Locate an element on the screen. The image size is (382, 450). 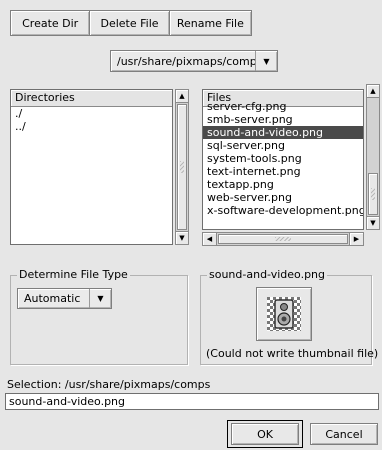
file-item: textapp.png is located at coordinates (285, 184).